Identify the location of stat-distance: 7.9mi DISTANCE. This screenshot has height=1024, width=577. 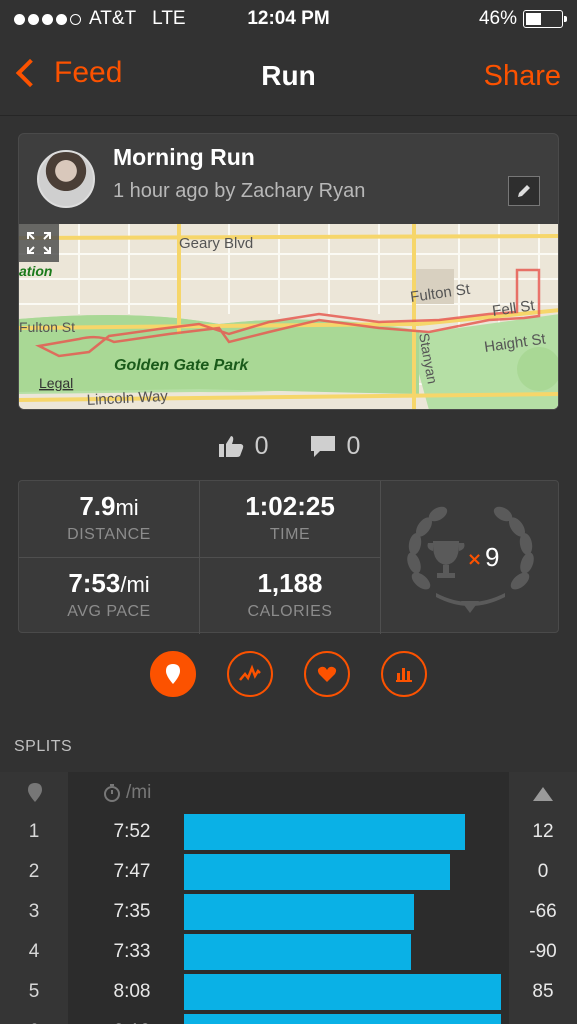
(109, 519).